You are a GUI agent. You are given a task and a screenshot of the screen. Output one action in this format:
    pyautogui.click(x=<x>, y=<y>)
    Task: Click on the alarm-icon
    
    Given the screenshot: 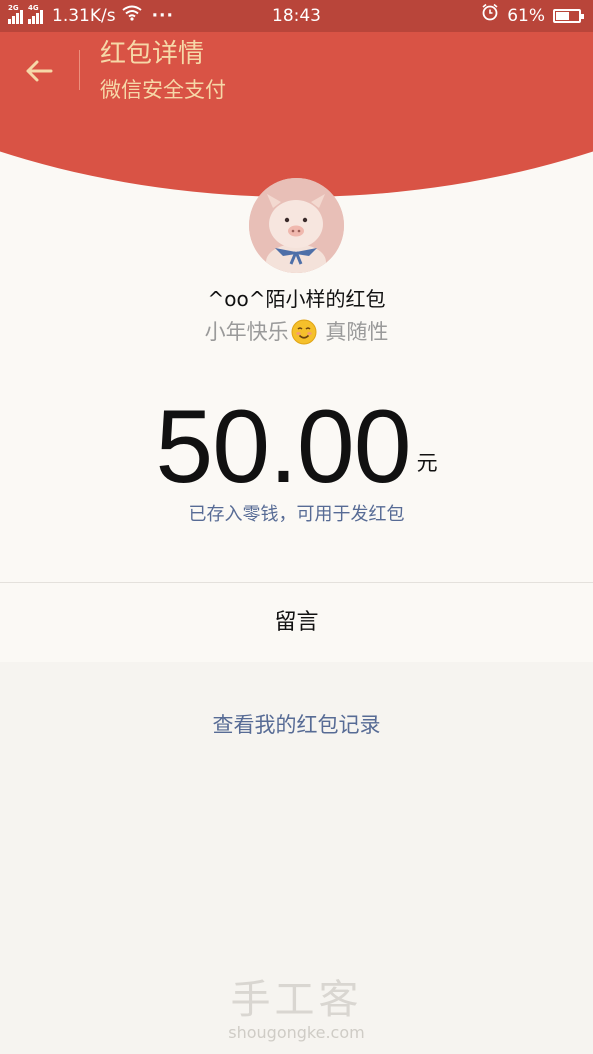 What is the action you would take?
    pyautogui.click(x=490, y=16)
    